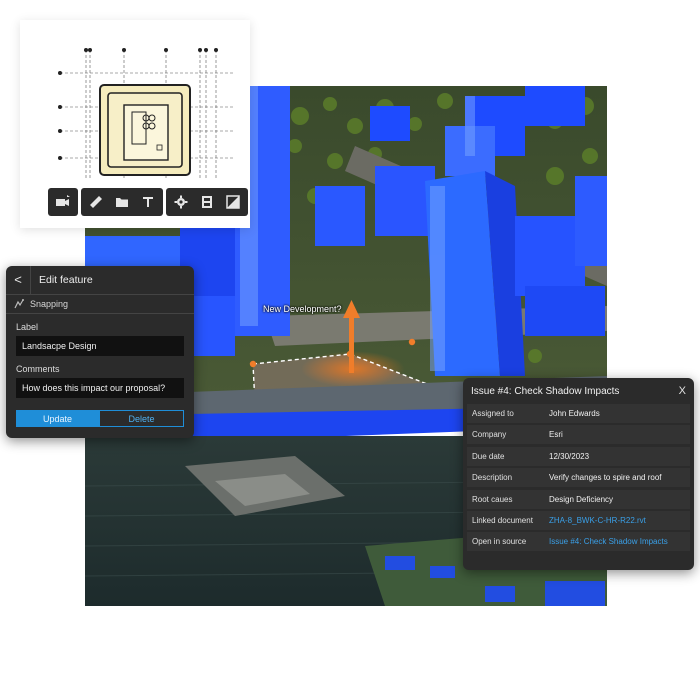 The image size is (700, 700). I want to click on comments-input: How does this impact our proposal?, so click(100, 388).